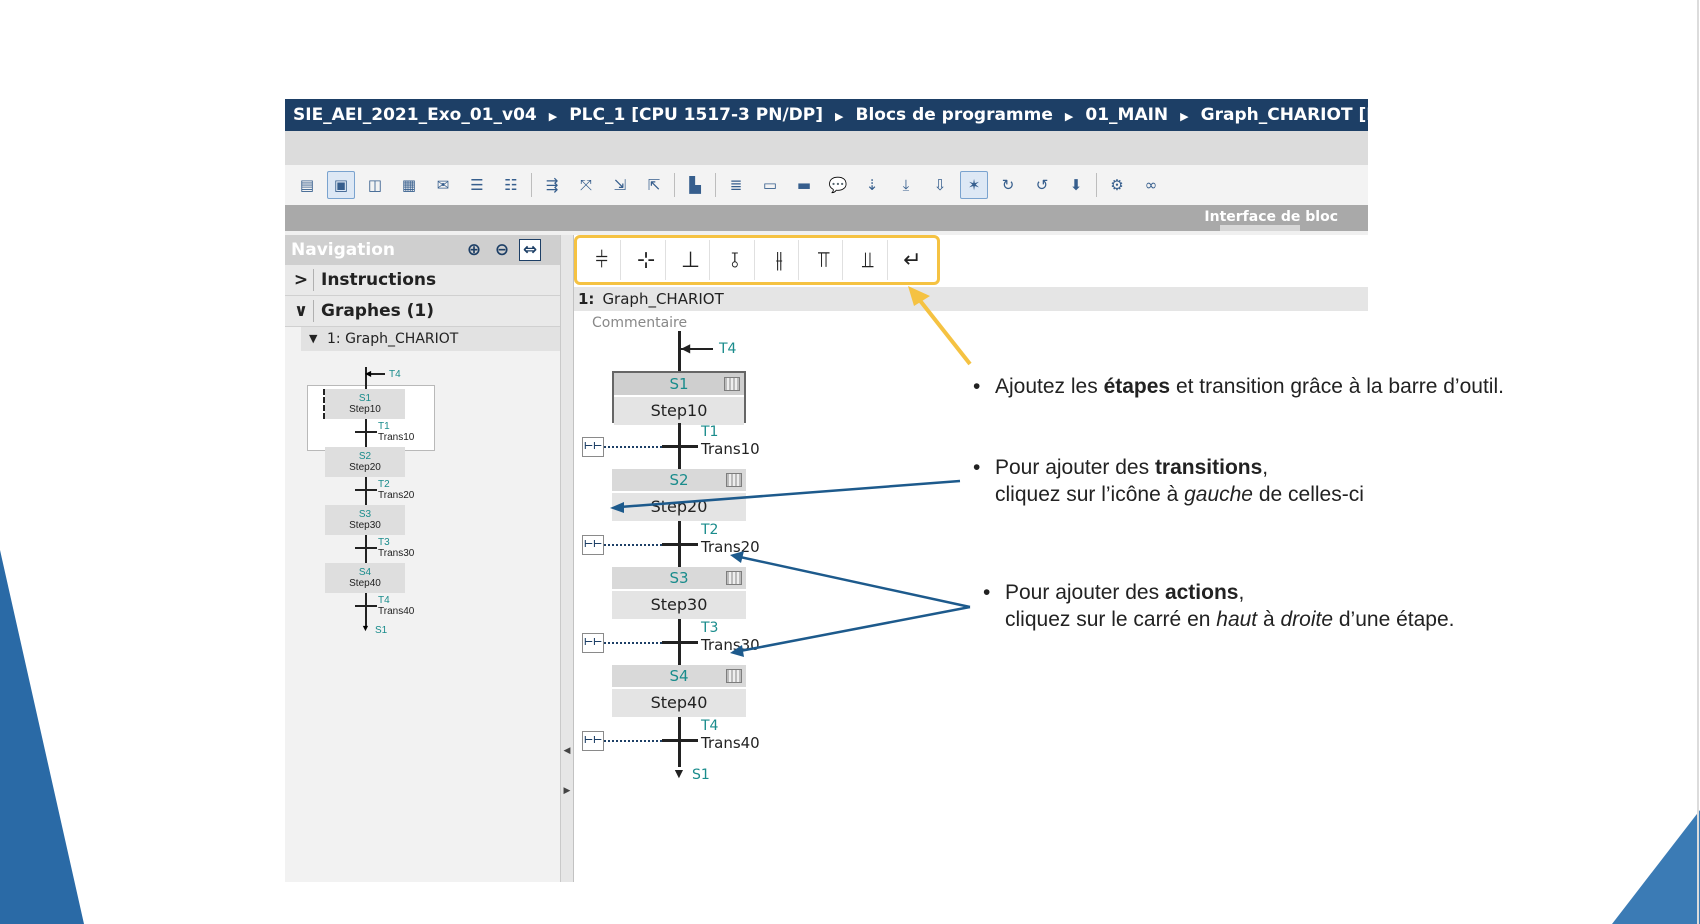 The height and width of the screenshot is (924, 1700). Describe the element at coordinates (971, 299) in the screenshot. I see `graph-title-bar: 1: Graph_CHARIOT` at that location.